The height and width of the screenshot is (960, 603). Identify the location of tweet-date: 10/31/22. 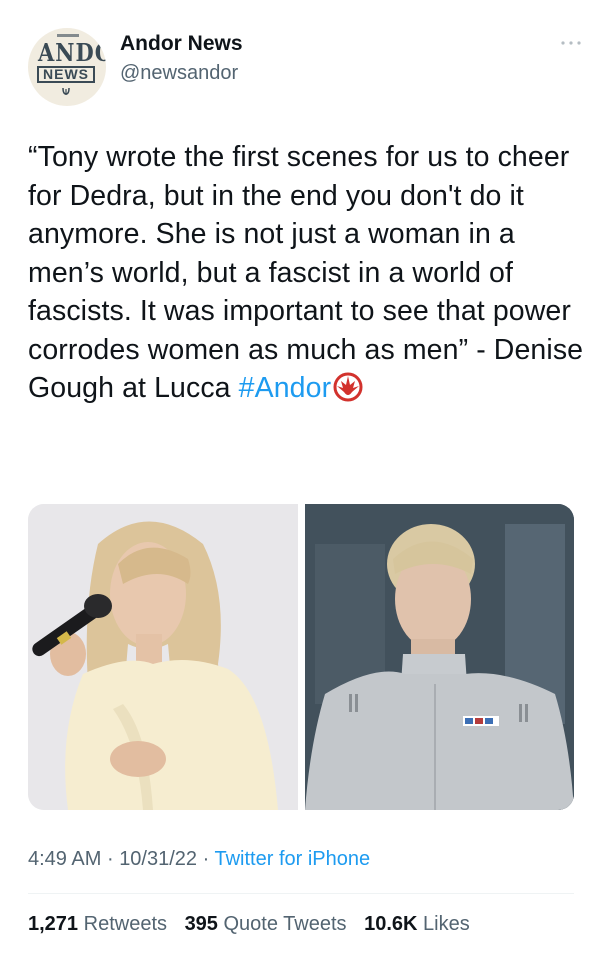
(158, 859).